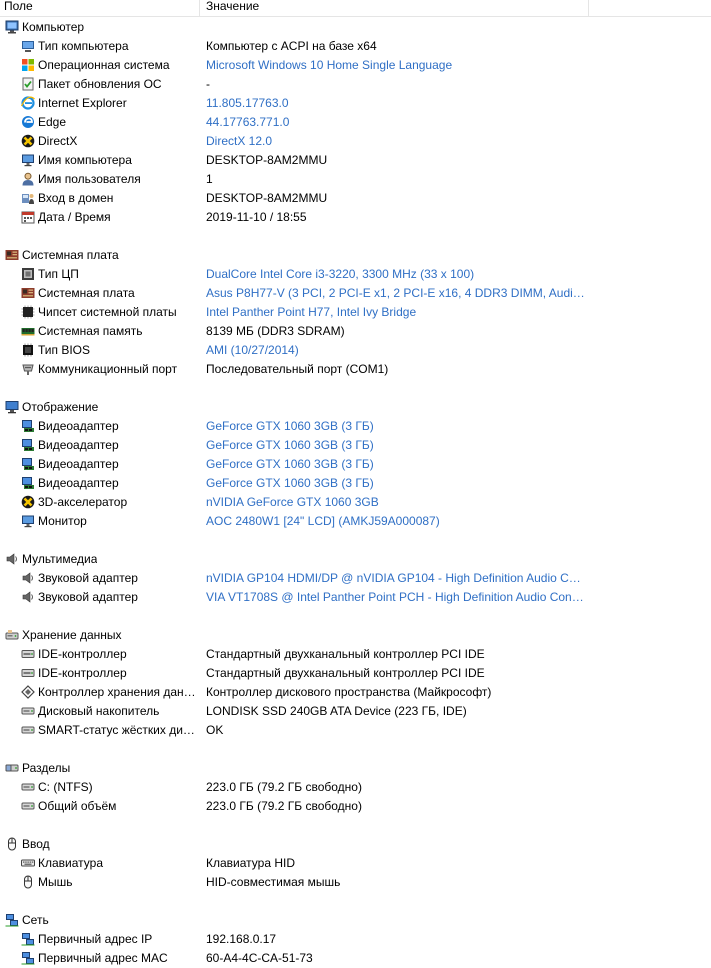 Image resolution: width=711 pixels, height=968 pixels. I want to click on property-value-link: 44.17763.771.0, so click(396, 122).